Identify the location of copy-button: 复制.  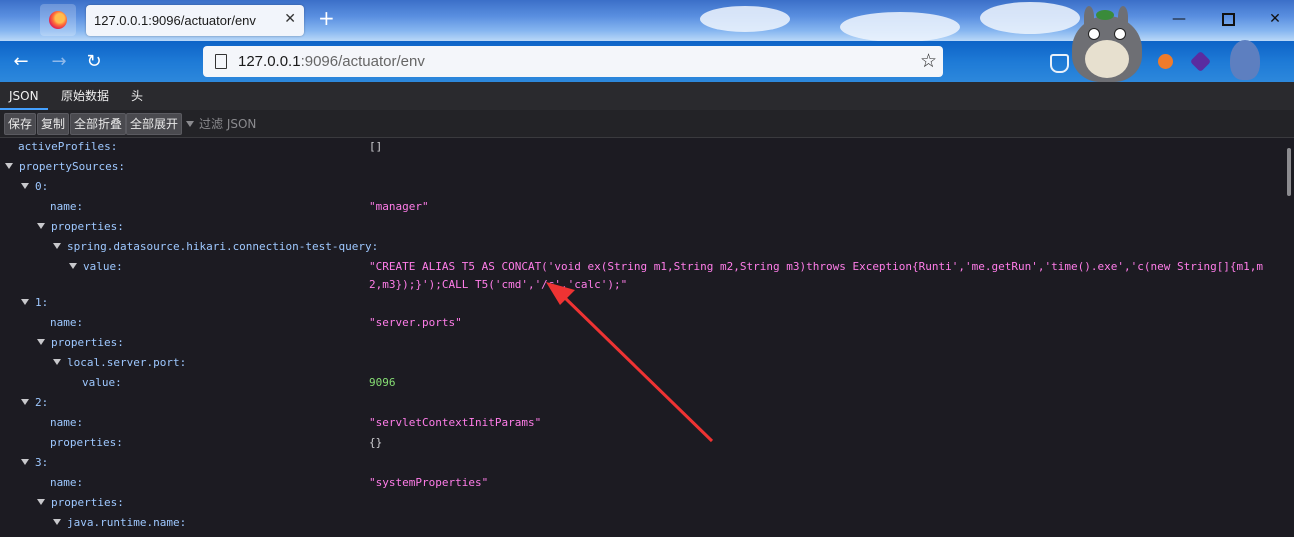
(53, 124).